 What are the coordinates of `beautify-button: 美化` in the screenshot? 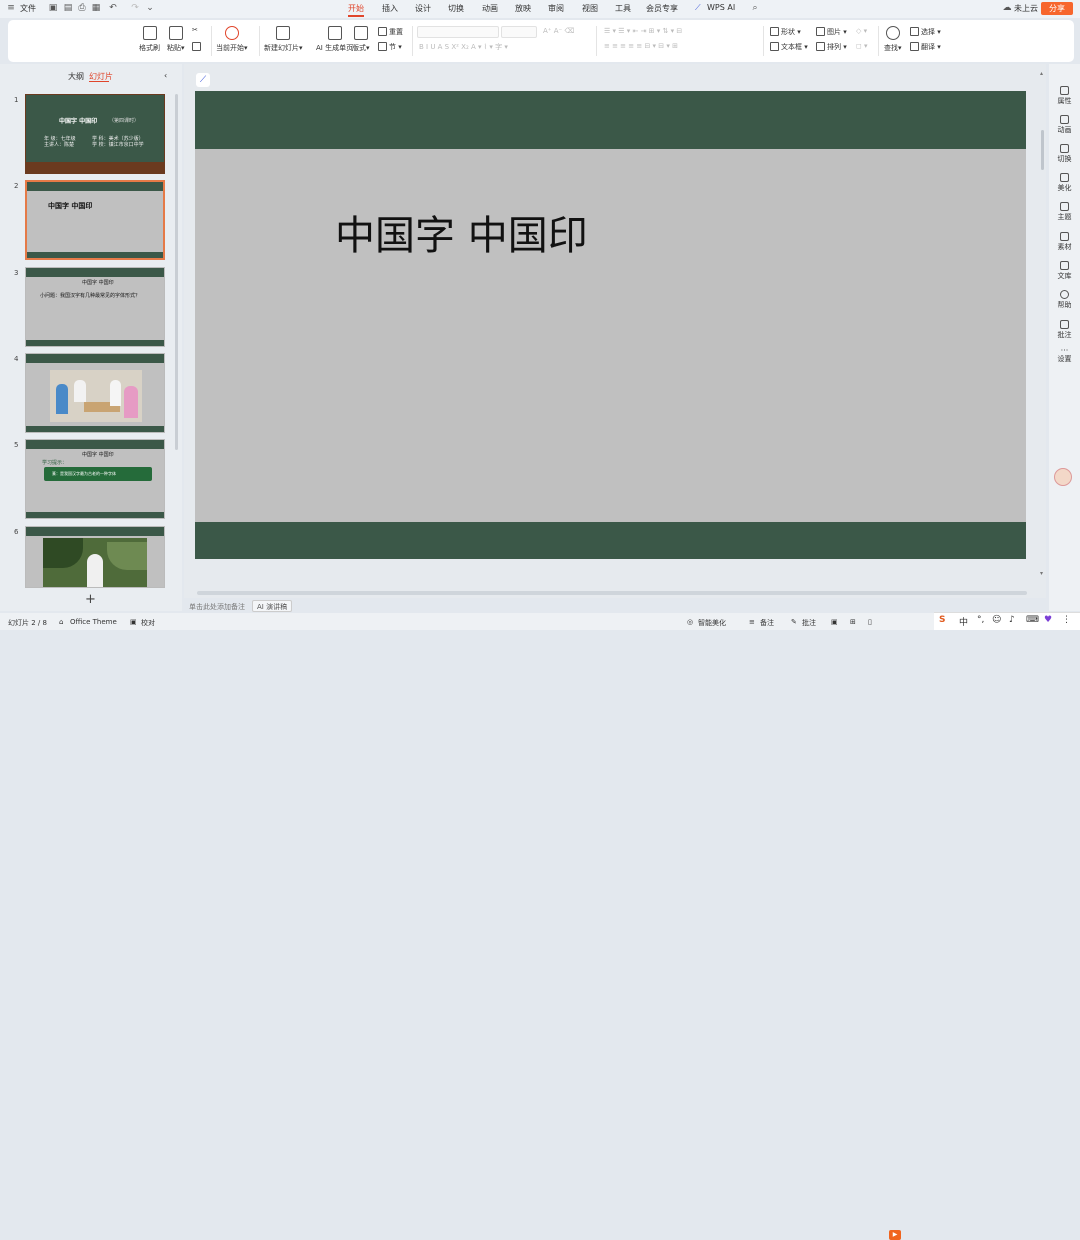 It's located at (1064, 183).